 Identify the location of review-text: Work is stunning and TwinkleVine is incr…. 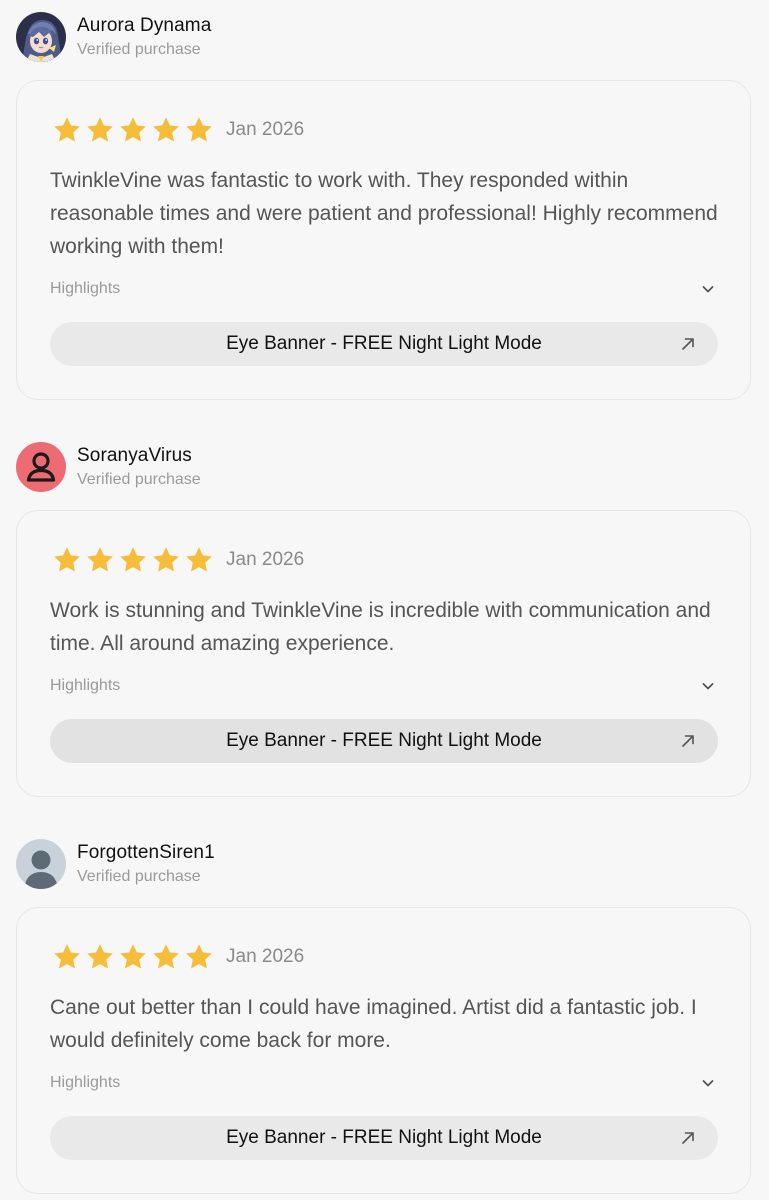
(380, 627).